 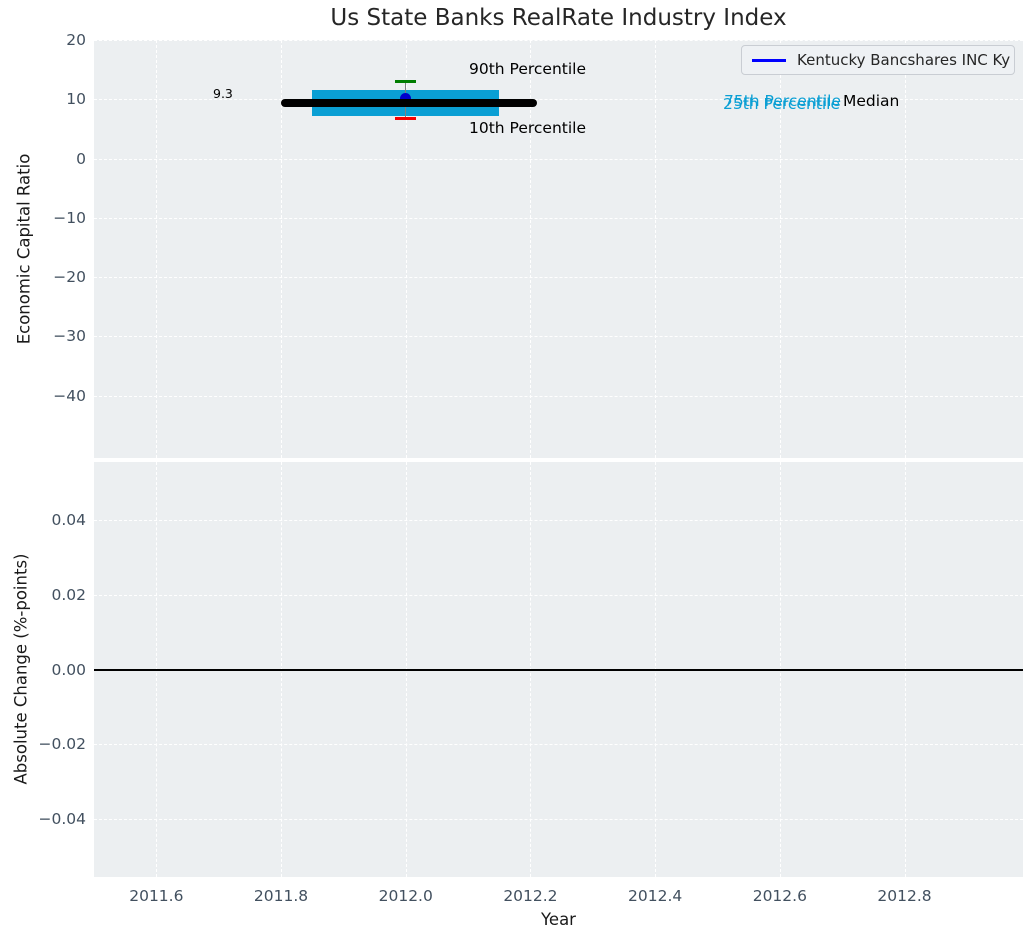 I want to click on y-tick-label: 0.02, so click(x=68, y=594).